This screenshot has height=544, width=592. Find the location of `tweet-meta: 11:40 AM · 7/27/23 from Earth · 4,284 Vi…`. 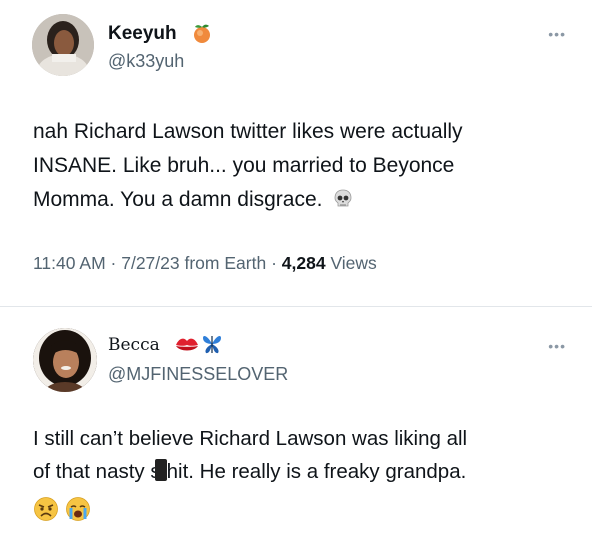

tweet-meta: 11:40 AM · 7/27/23 from Earth · 4,284 Vi… is located at coordinates (205, 263).